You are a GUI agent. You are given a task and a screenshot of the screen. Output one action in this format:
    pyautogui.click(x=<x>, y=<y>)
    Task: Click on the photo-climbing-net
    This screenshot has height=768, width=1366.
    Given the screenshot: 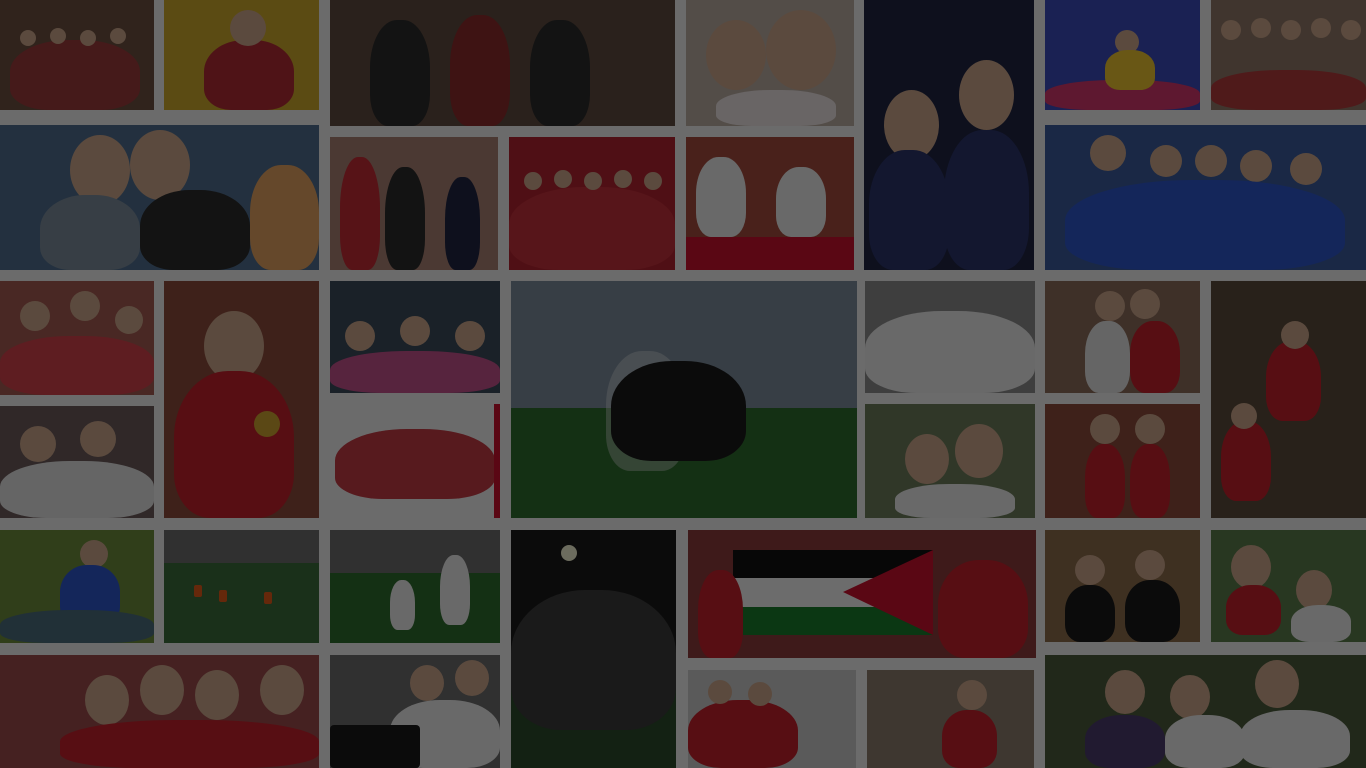 What is the action you would take?
    pyautogui.click(x=502, y=63)
    